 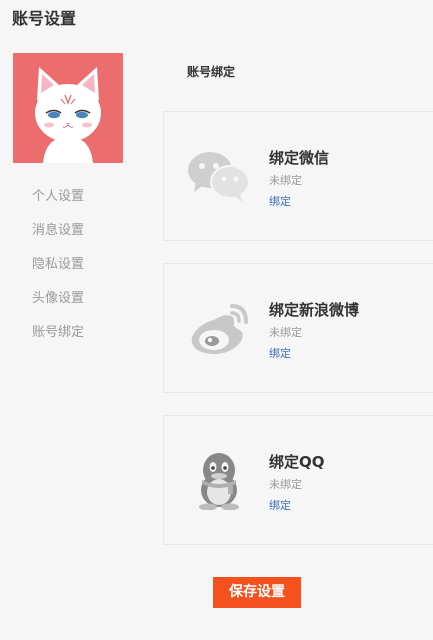 I want to click on section-title: 账号绑定, so click(x=211, y=72).